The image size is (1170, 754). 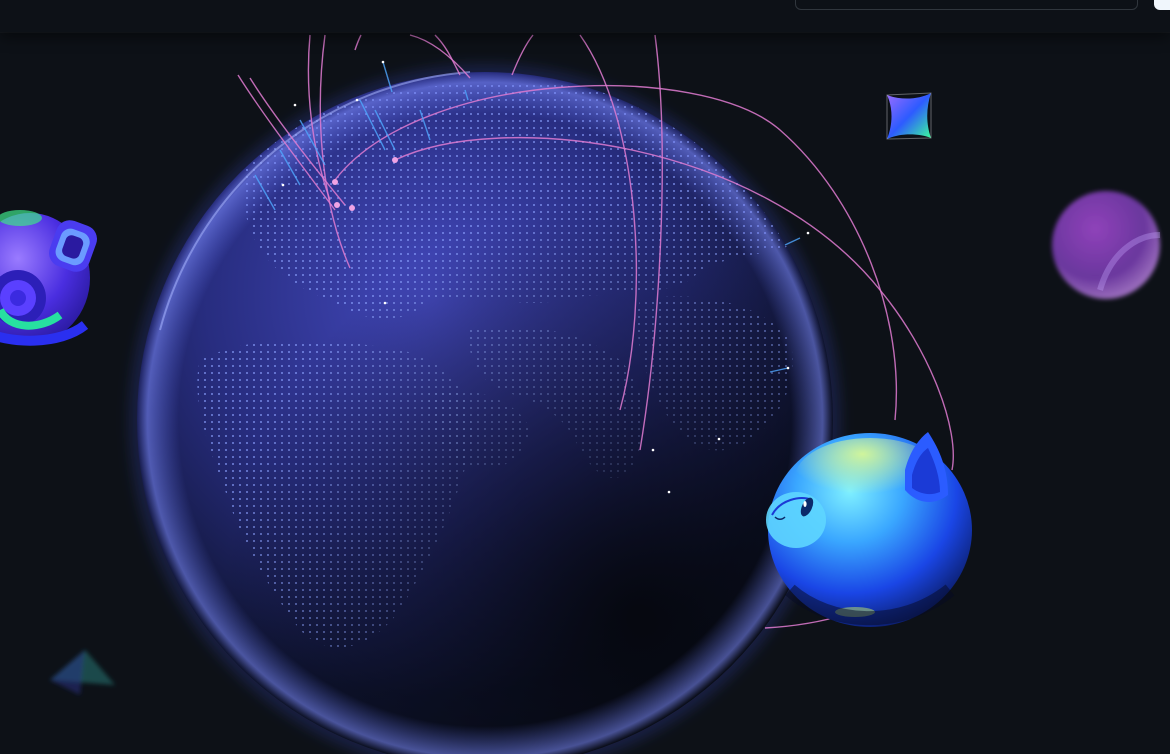 What do you see at coordinates (585, 16) in the screenshot?
I see `top-navigation-bar` at bounding box center [585, 16].